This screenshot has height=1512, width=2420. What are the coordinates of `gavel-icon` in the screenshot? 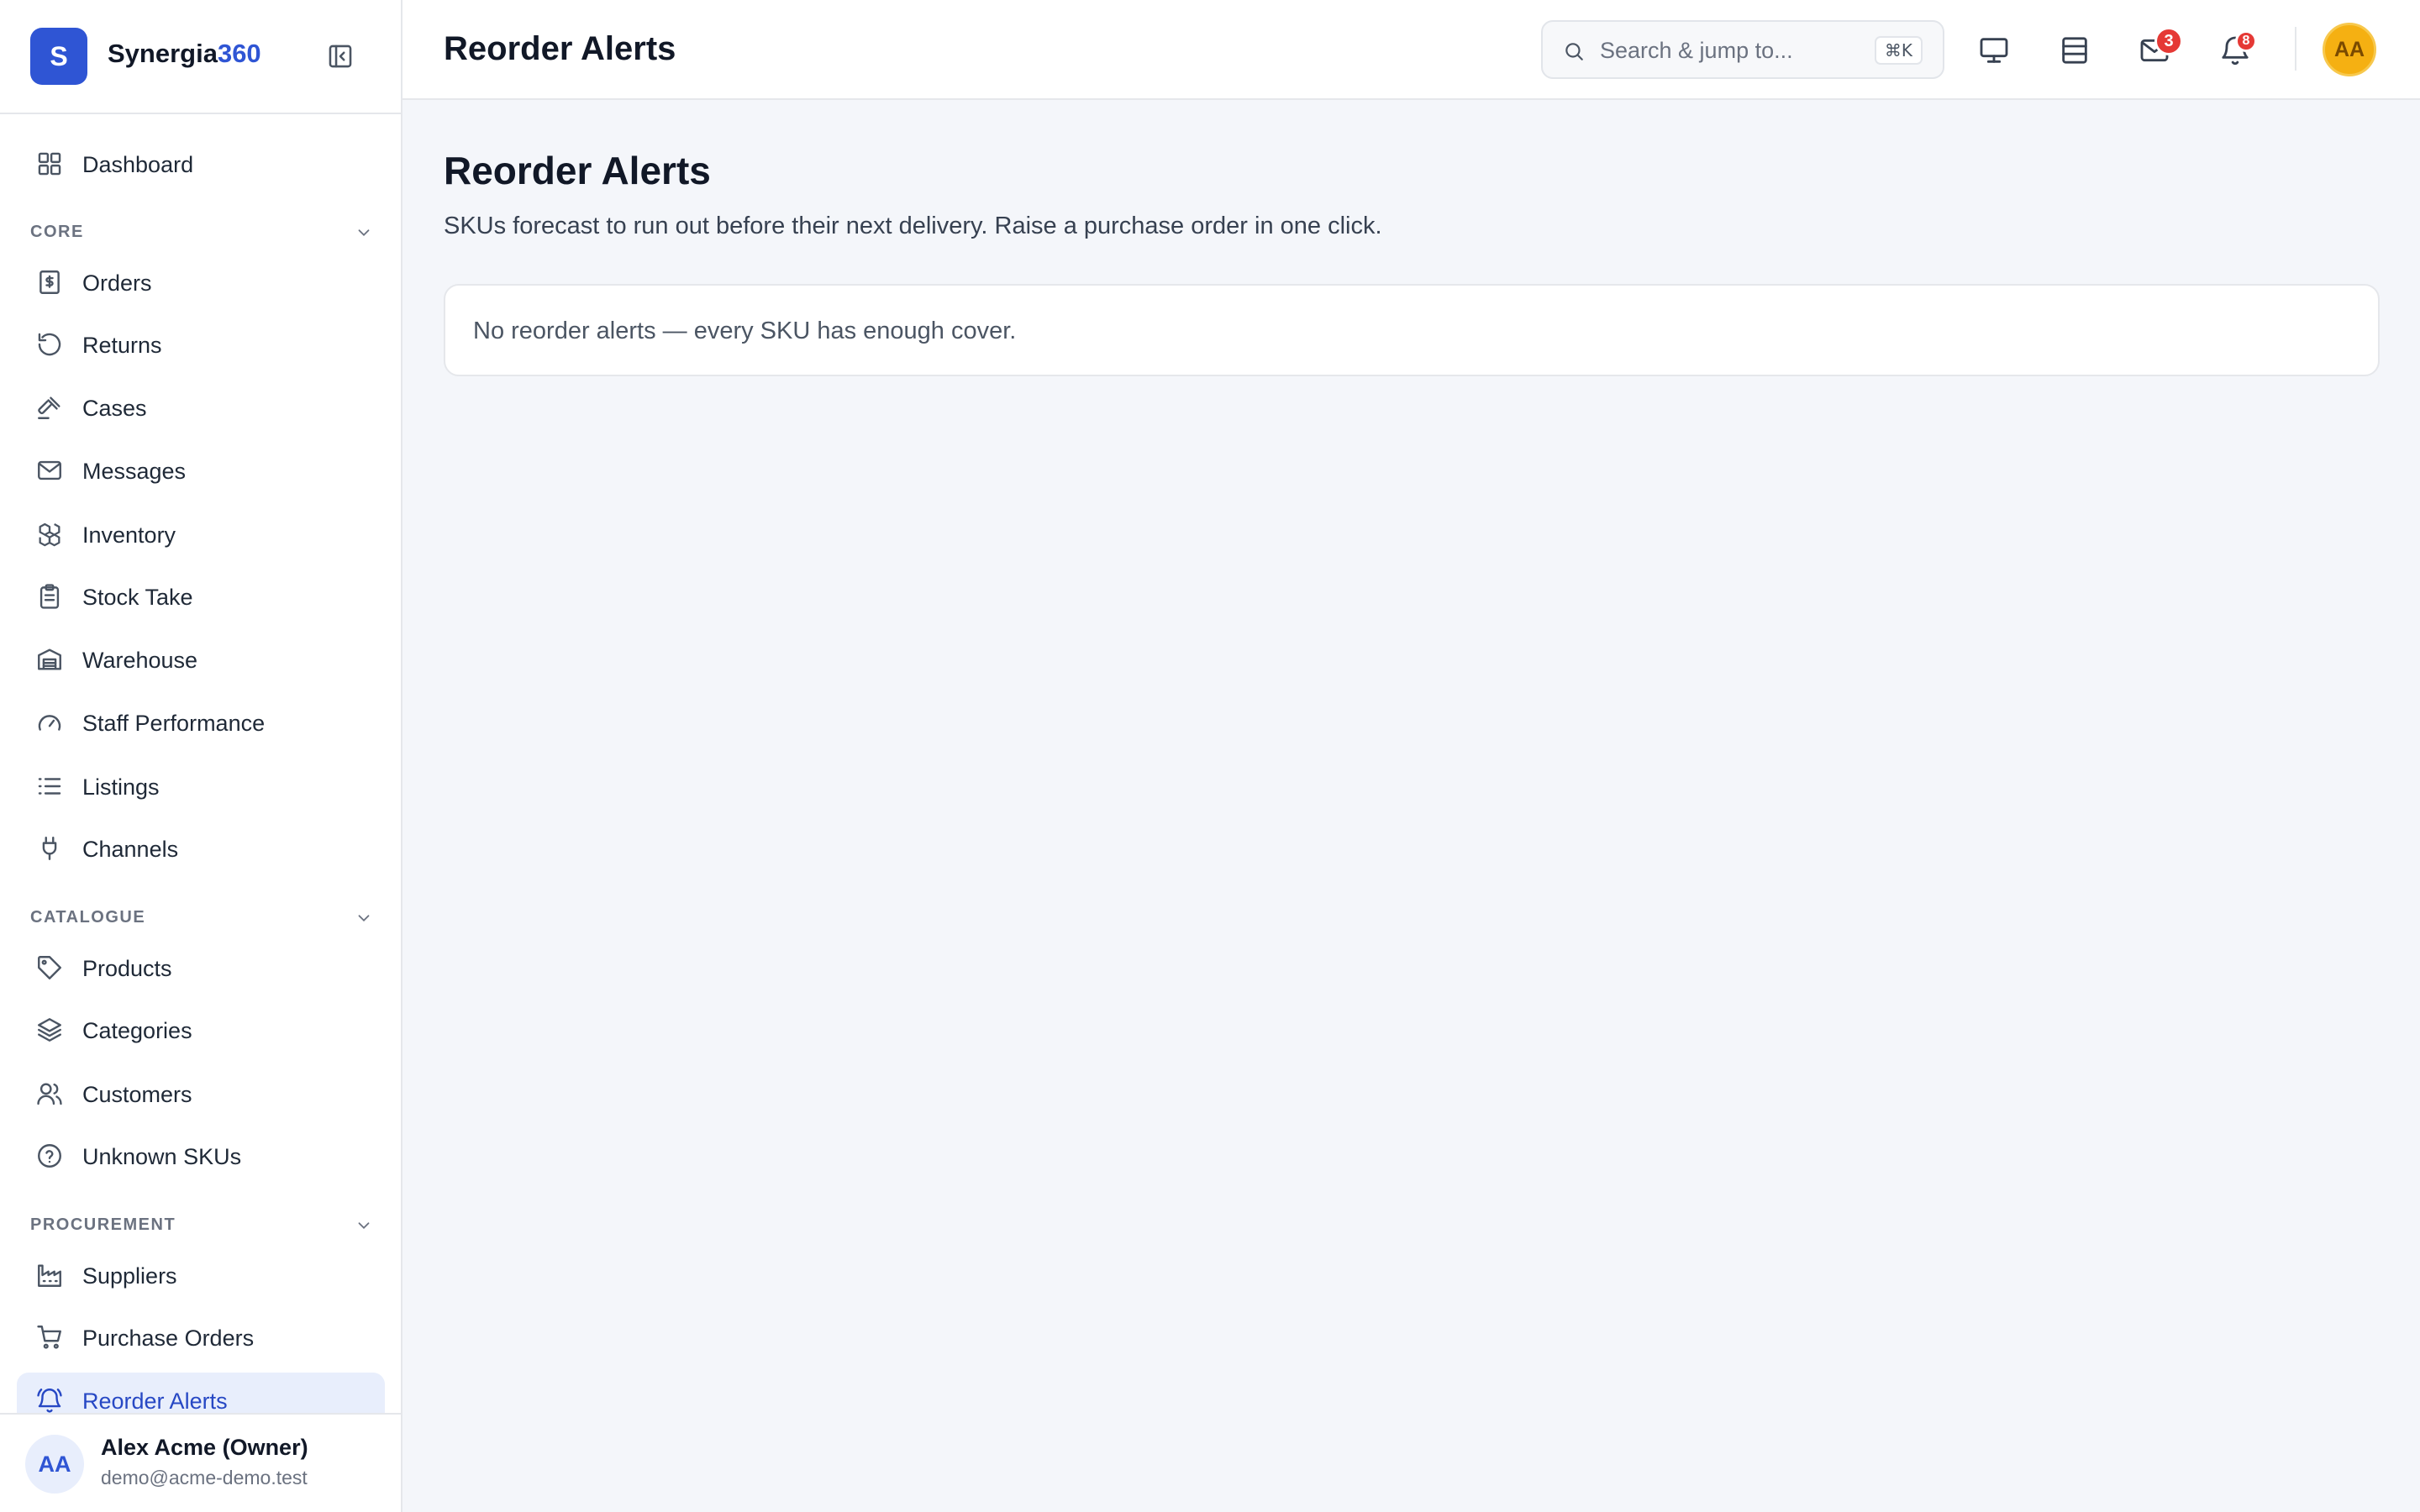 It's located at (49, 407).